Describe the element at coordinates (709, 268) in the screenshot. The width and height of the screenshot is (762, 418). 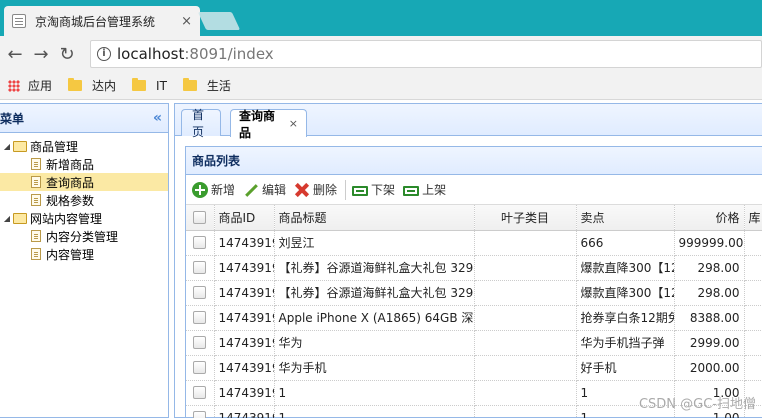
I see `cell-price: 298.00` at that location.